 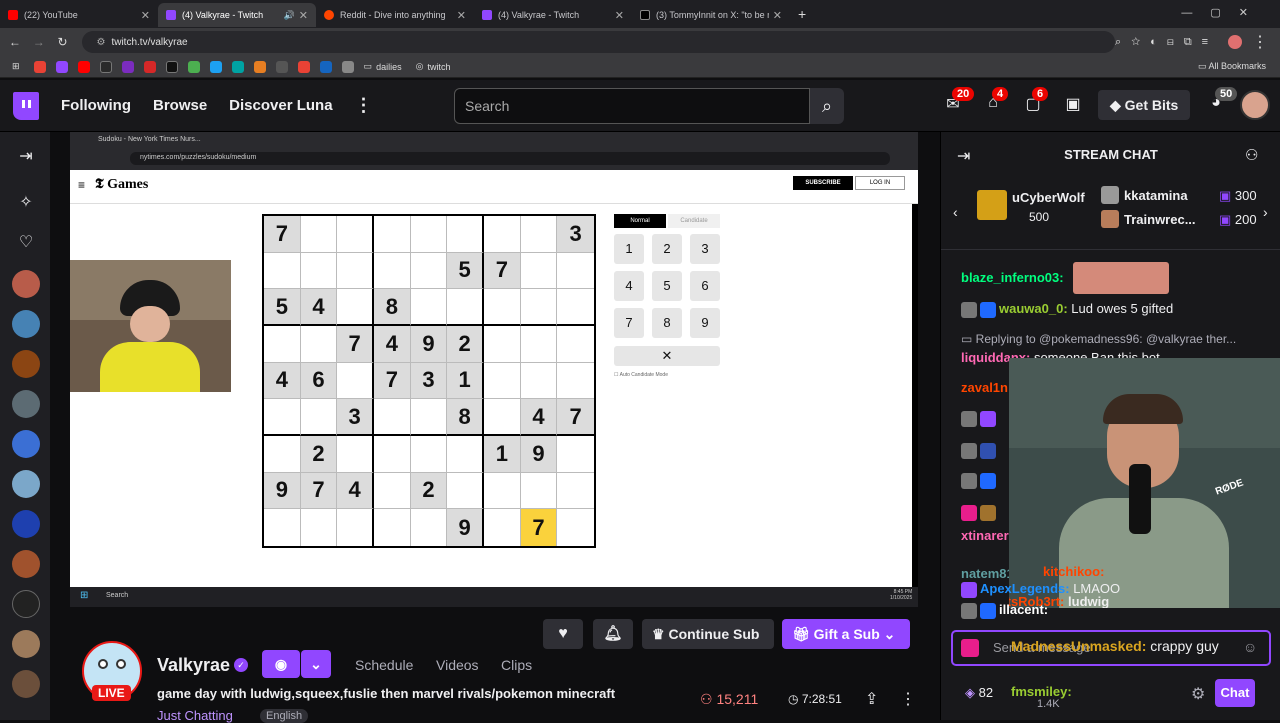 I want to click on apps-grid-icon: ⊞, so click(x=16, y=66).